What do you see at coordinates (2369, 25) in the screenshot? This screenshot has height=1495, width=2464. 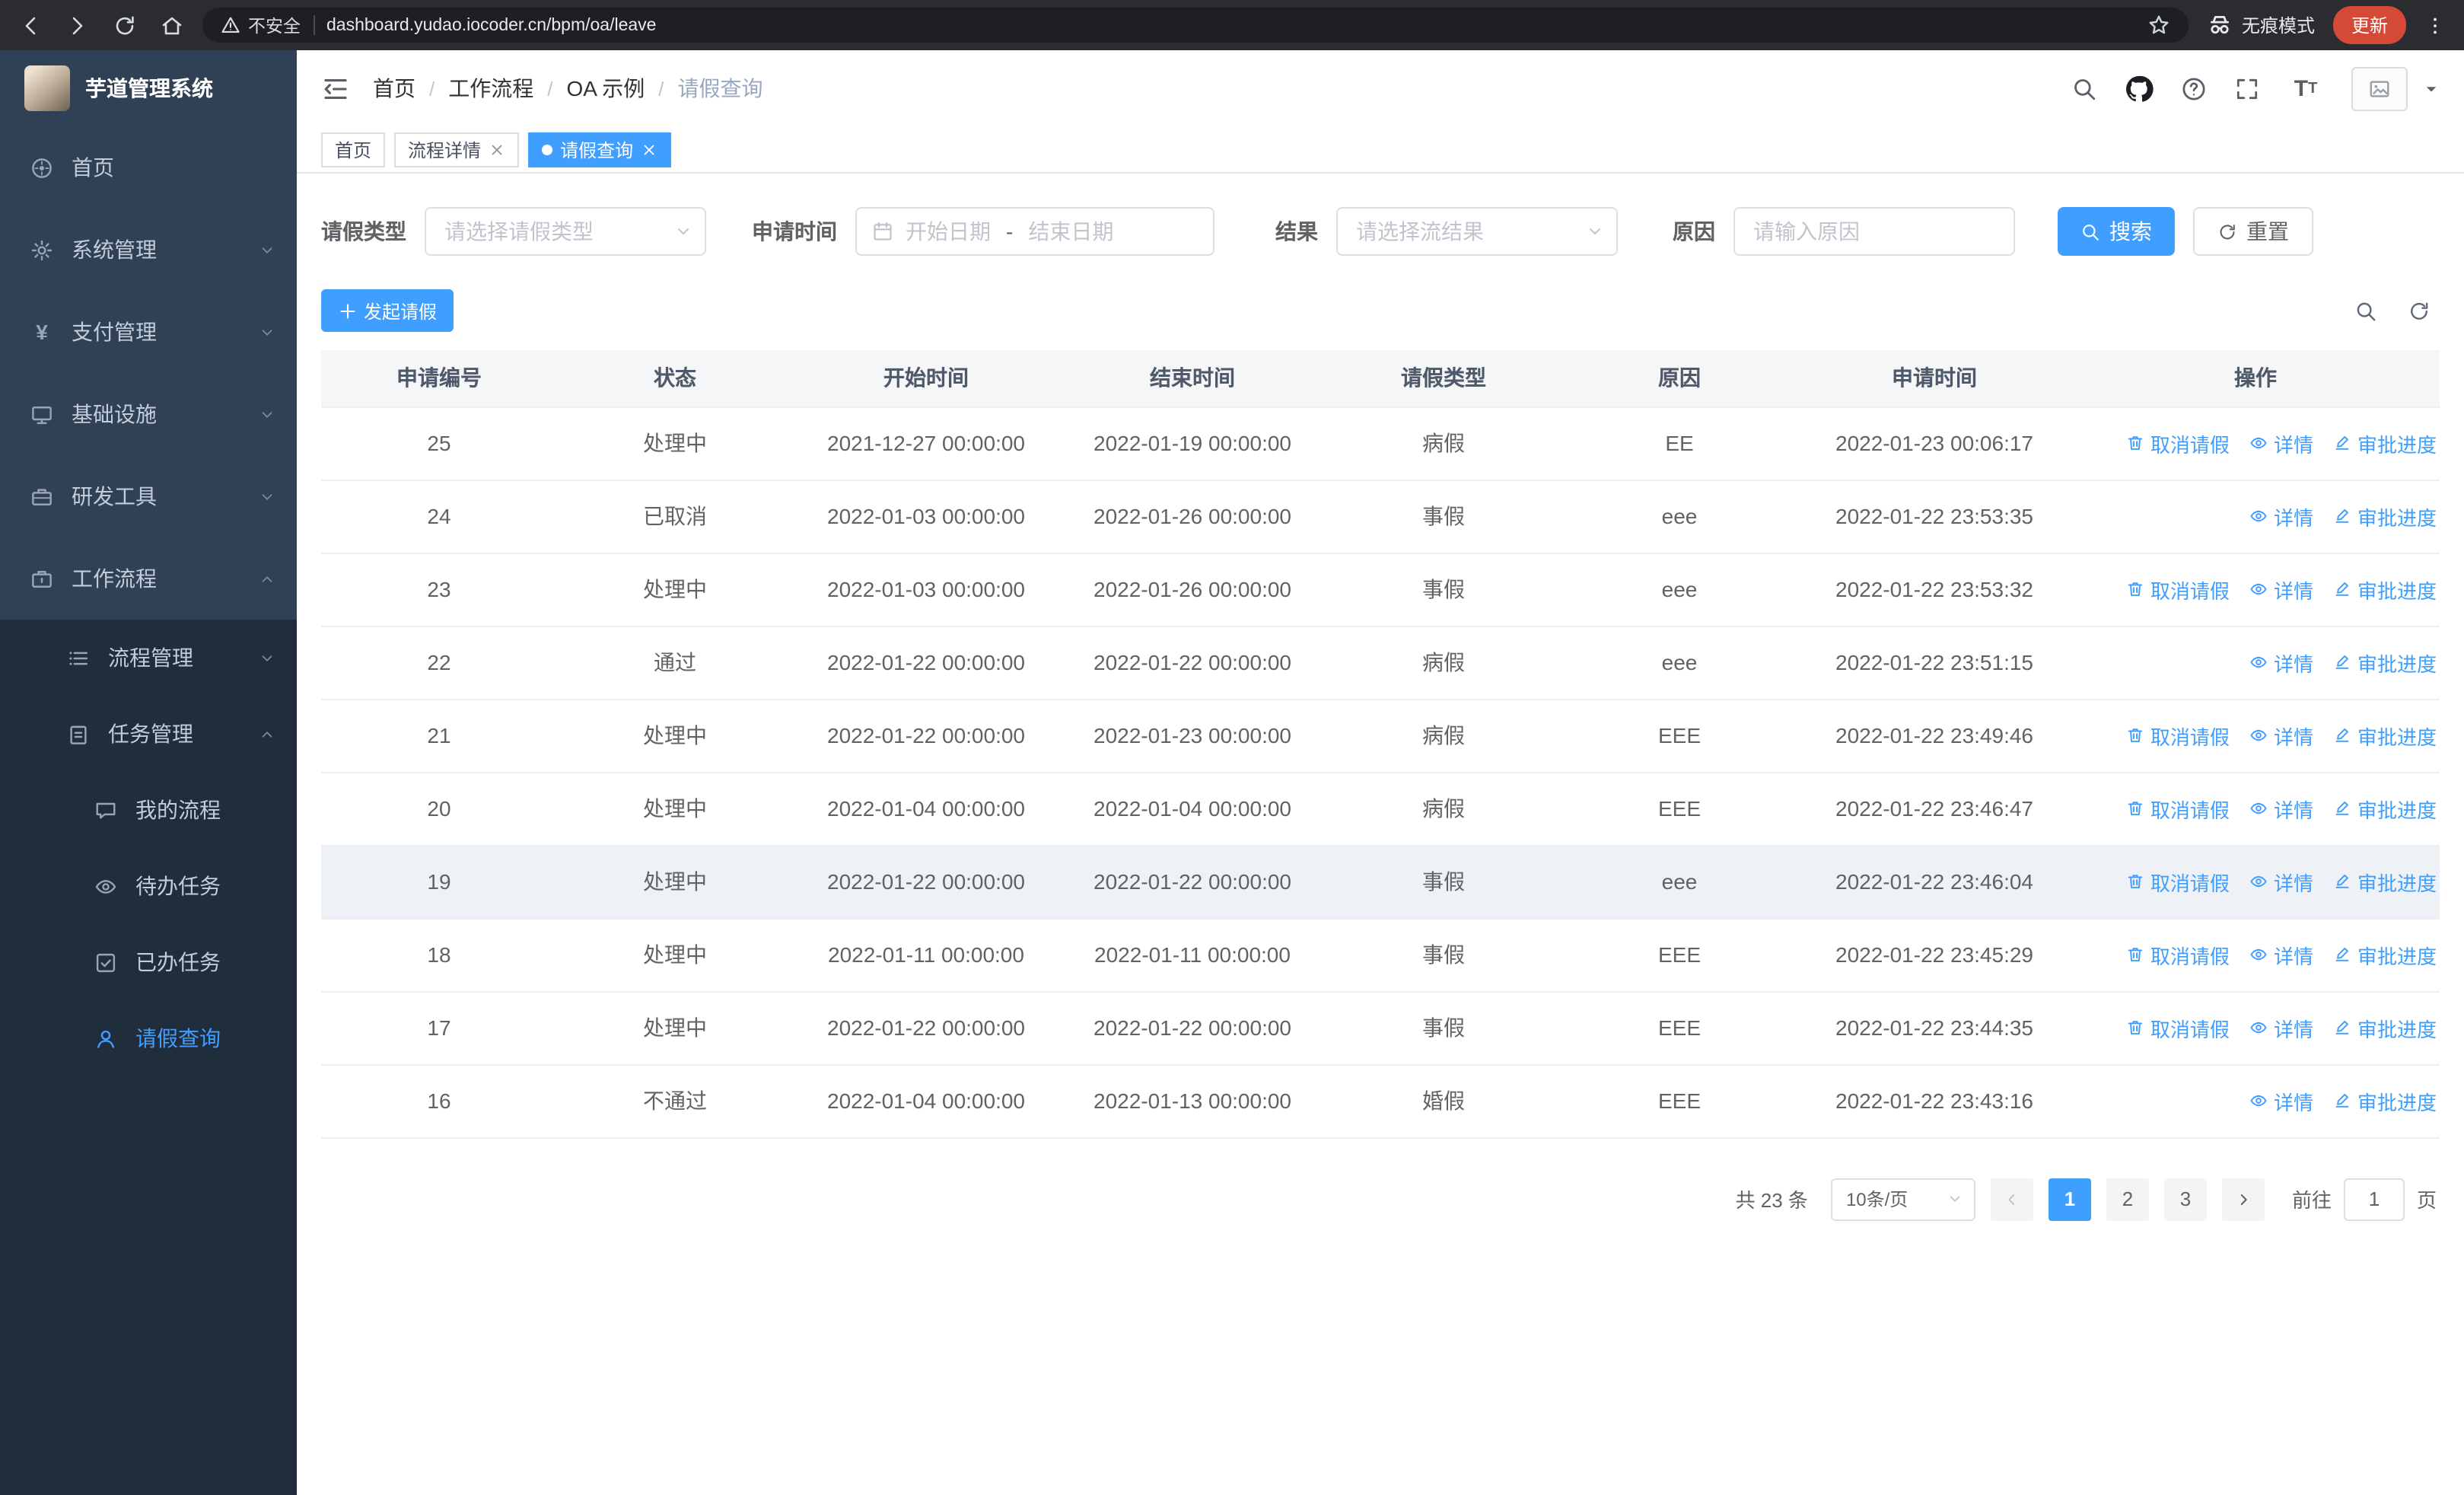 I see `update-button: 更新` at bounding box center [2369, 25].